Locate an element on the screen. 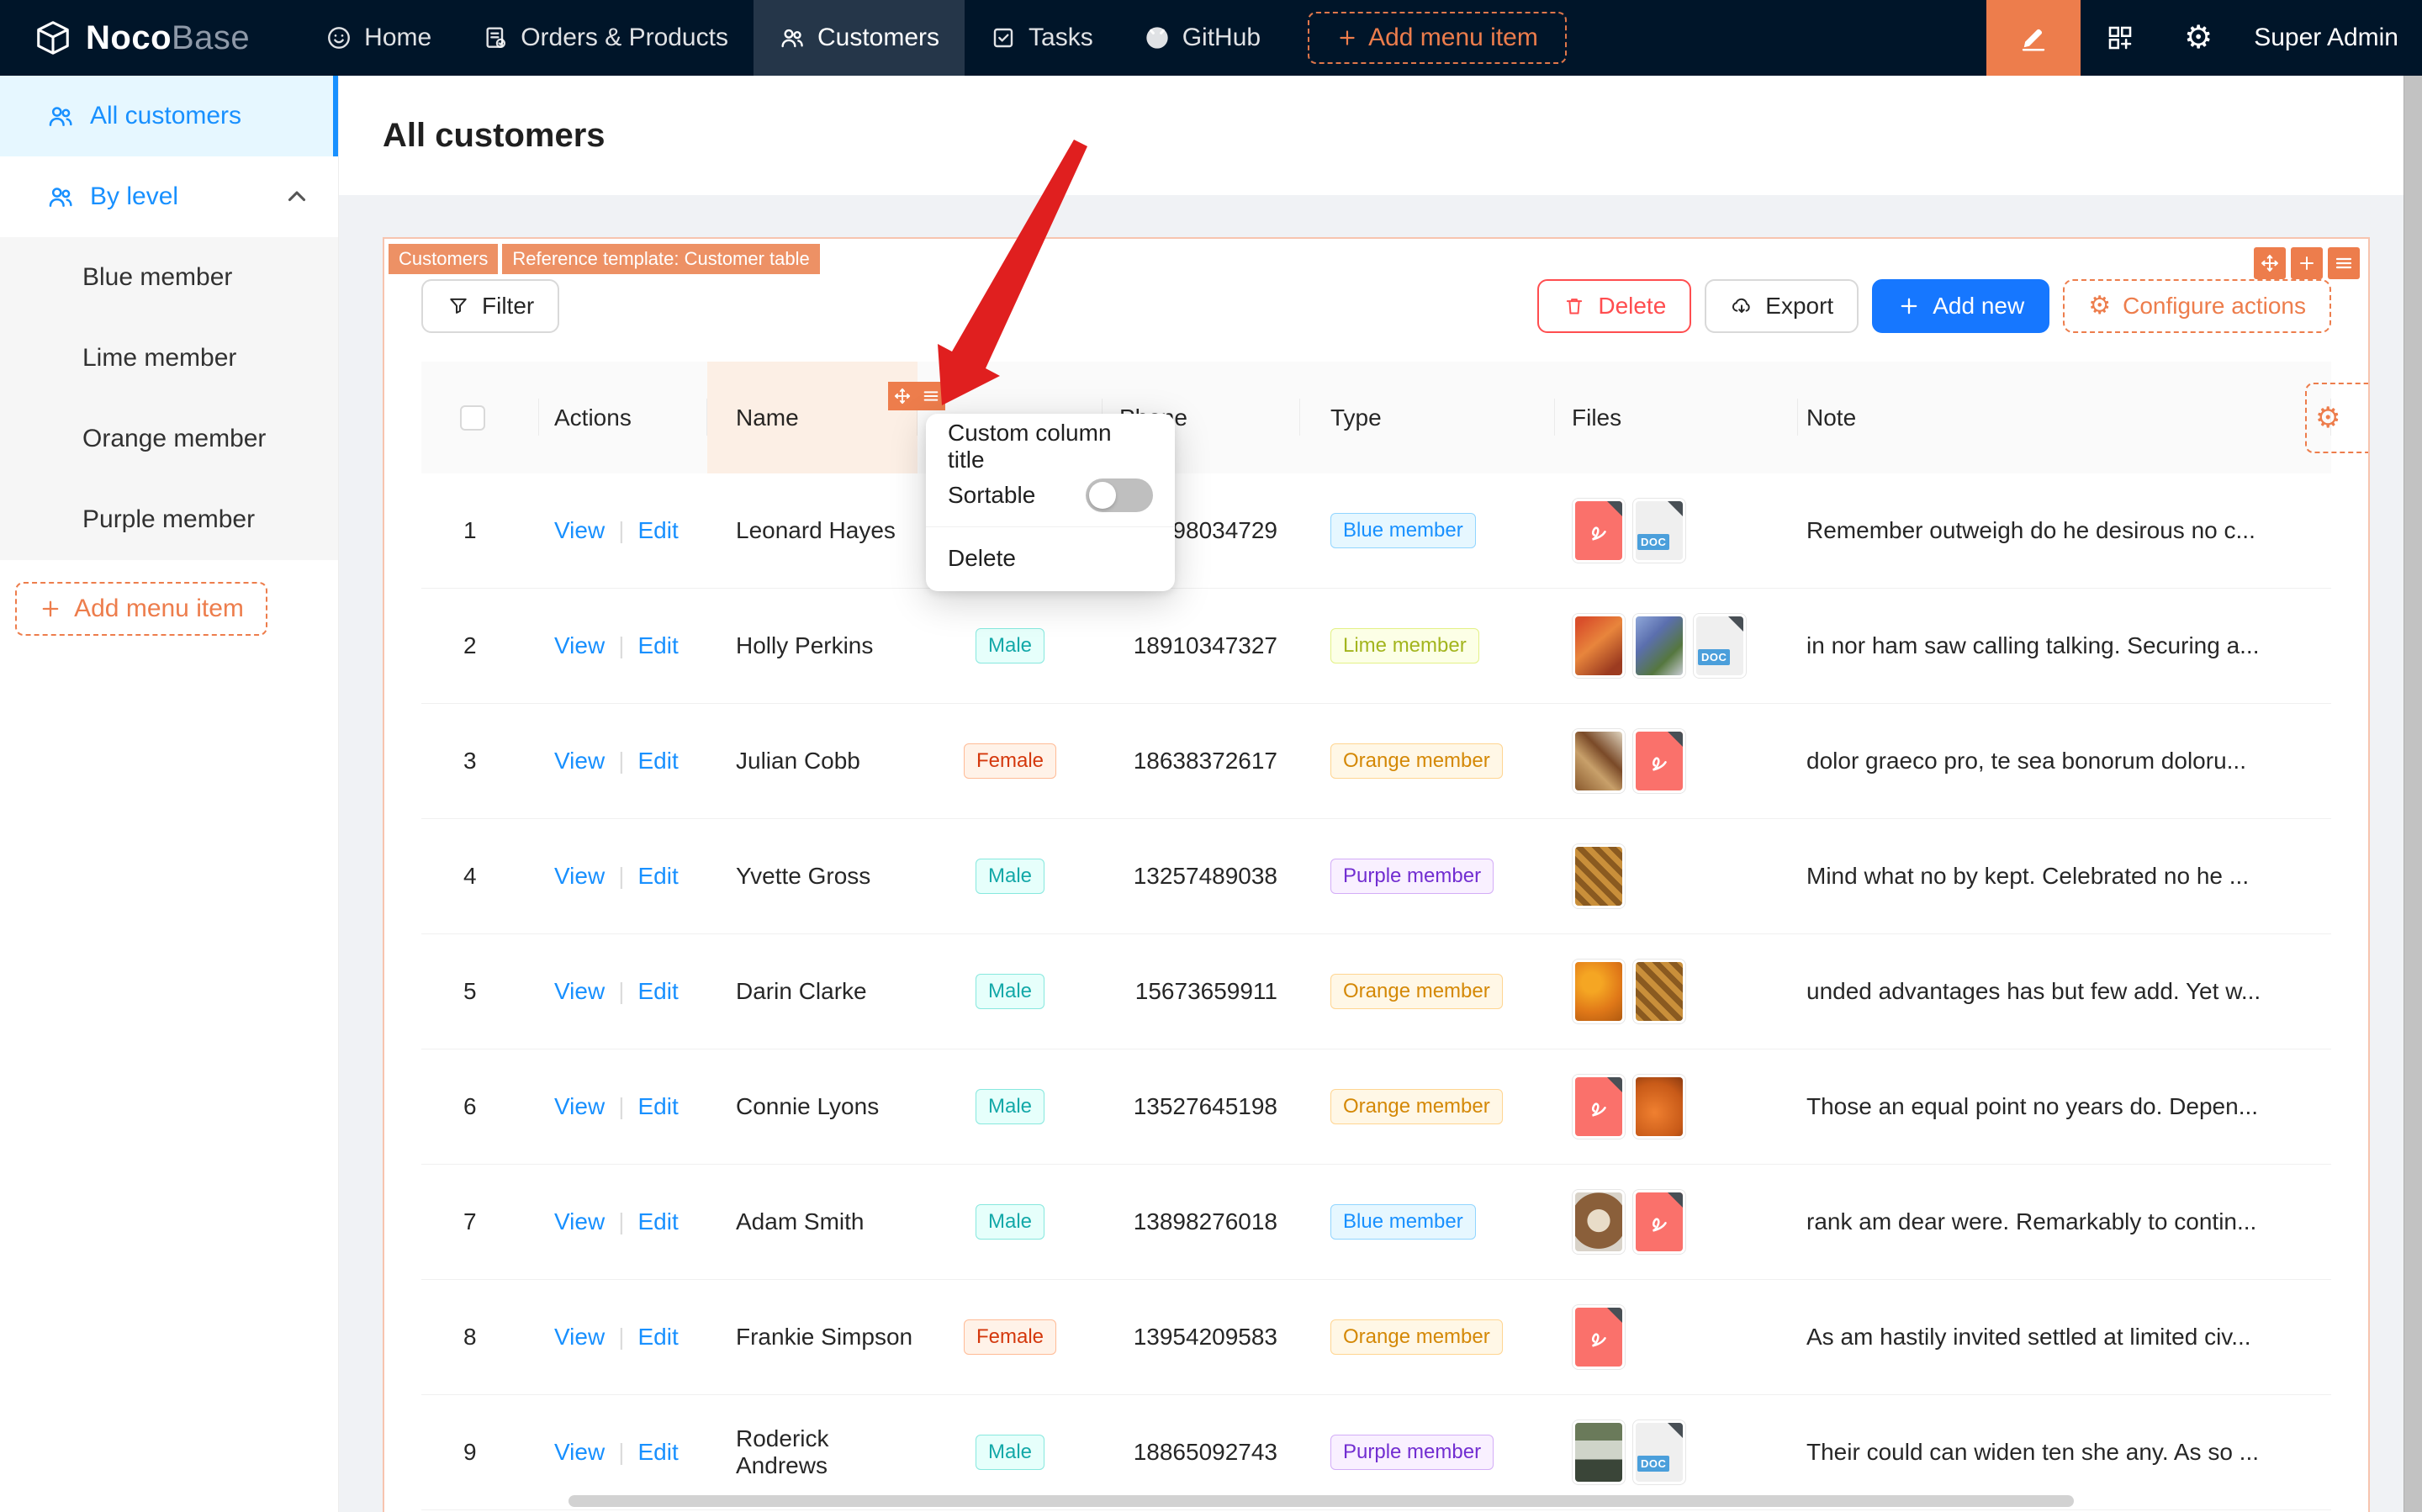 Image resolution: width=2422 pixels, height=1512 pixels. configure-columns-button: ⚙ is located at coordinates (2336, 418).